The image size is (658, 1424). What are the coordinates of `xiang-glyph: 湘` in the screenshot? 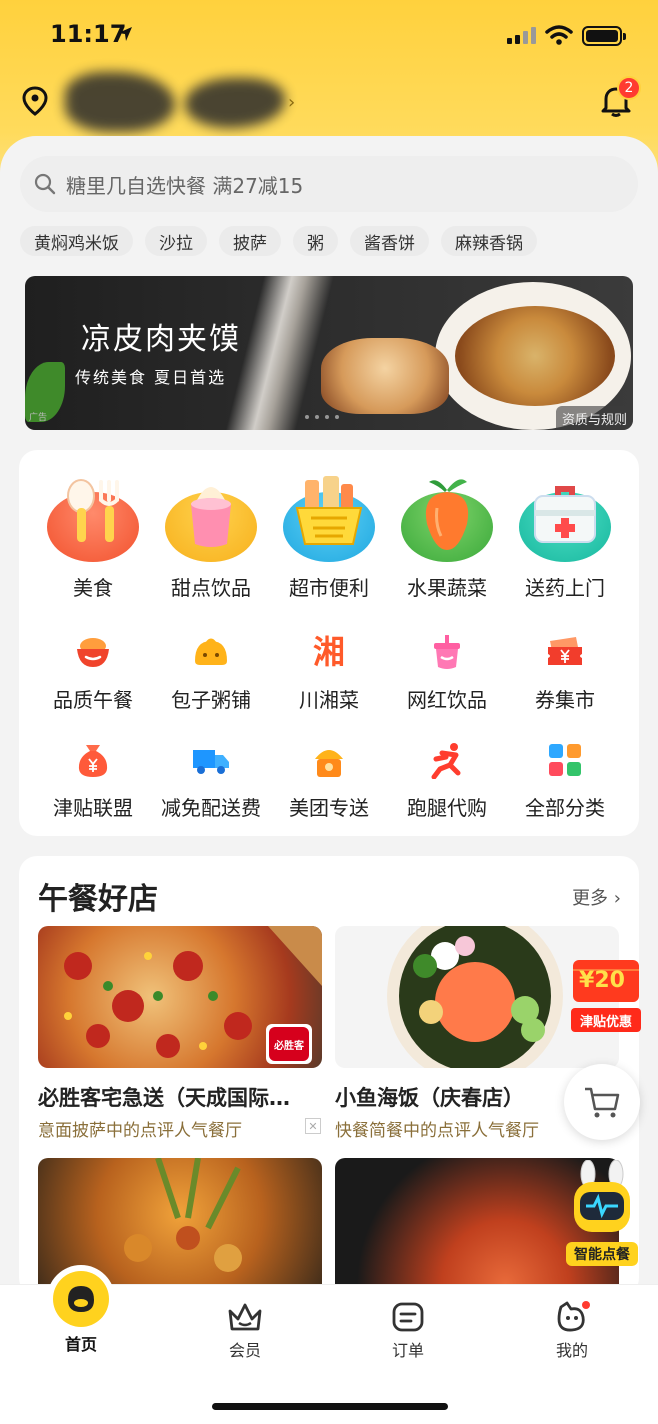 It's located at (328, 652).